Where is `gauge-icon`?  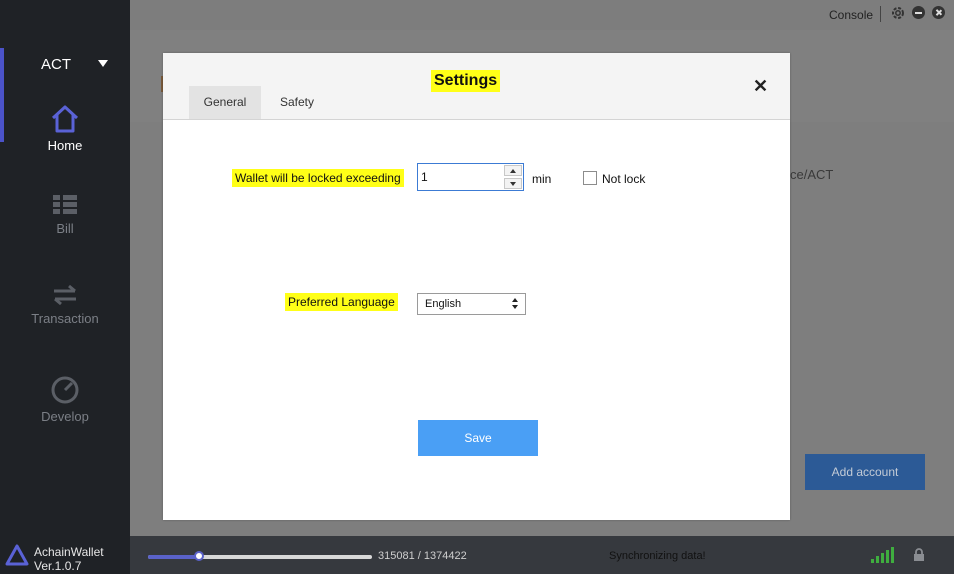
gauge-icon is located at coordinates (65, 390).